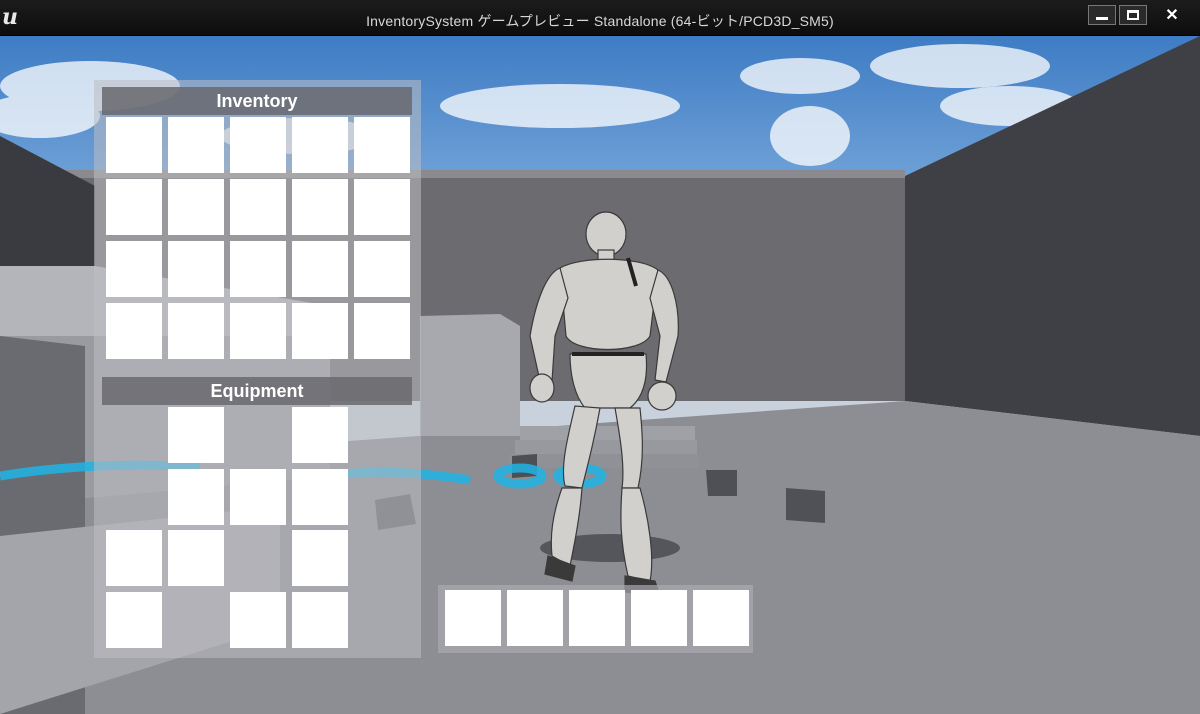 The image size is (1200, 714). I want to click on close-button: ✕, so click(1172, 15).